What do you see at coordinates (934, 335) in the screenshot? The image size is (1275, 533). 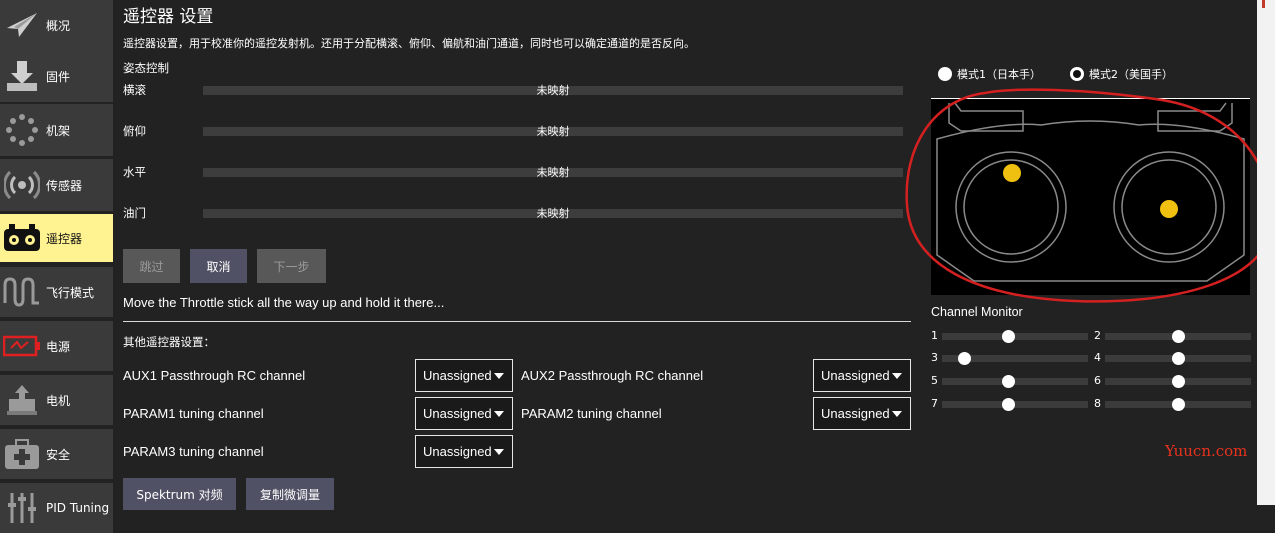 I see `channel-number: 1` at bounding box center [934, 335].